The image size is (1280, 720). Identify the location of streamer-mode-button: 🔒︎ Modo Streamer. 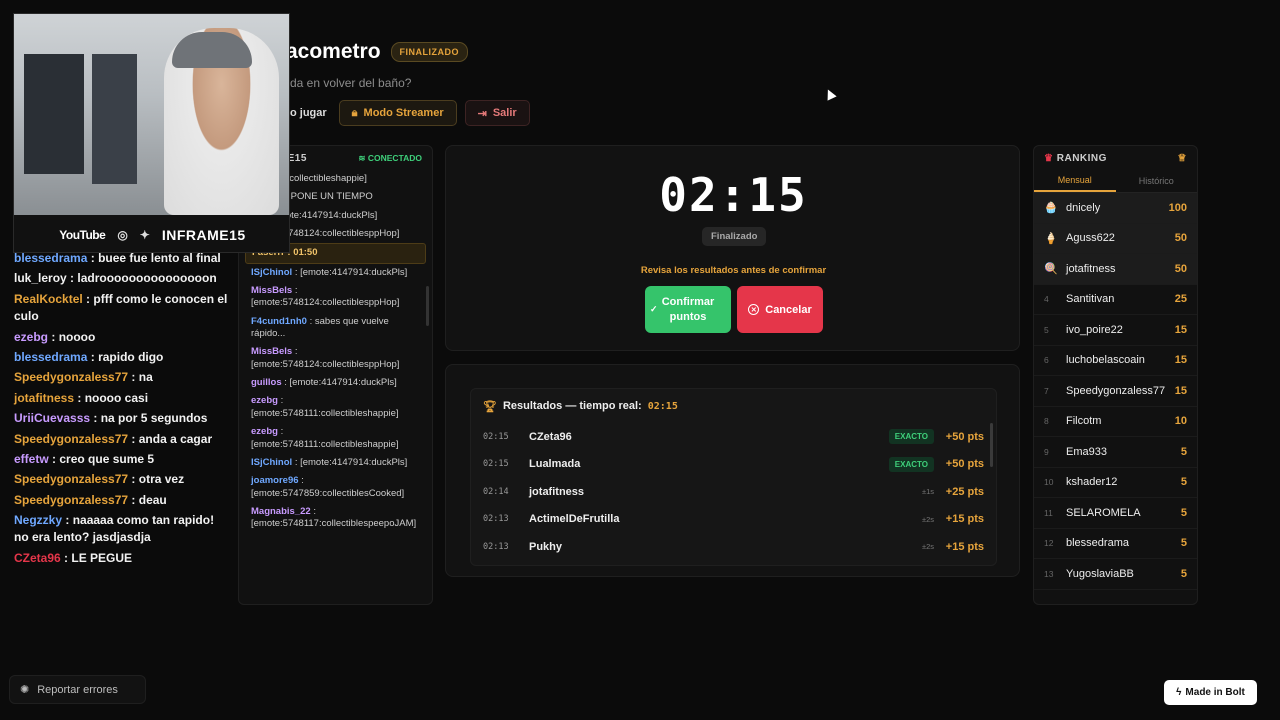
(397, 113).